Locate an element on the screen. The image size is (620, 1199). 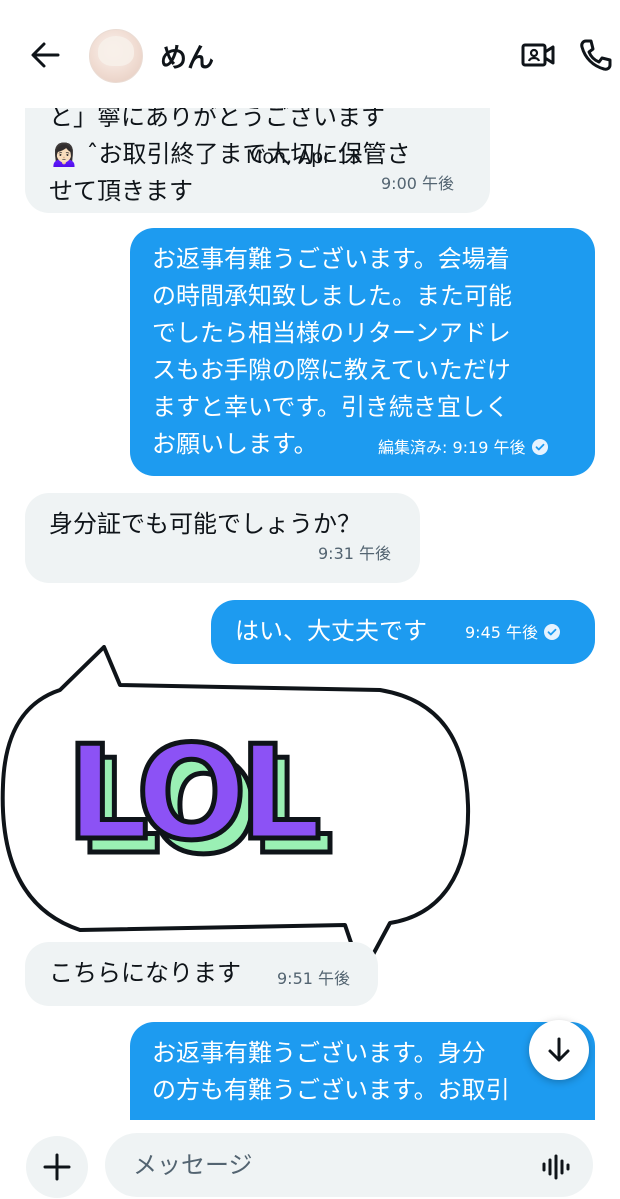
back-arrow-icon is located at coordinates (45, 55).